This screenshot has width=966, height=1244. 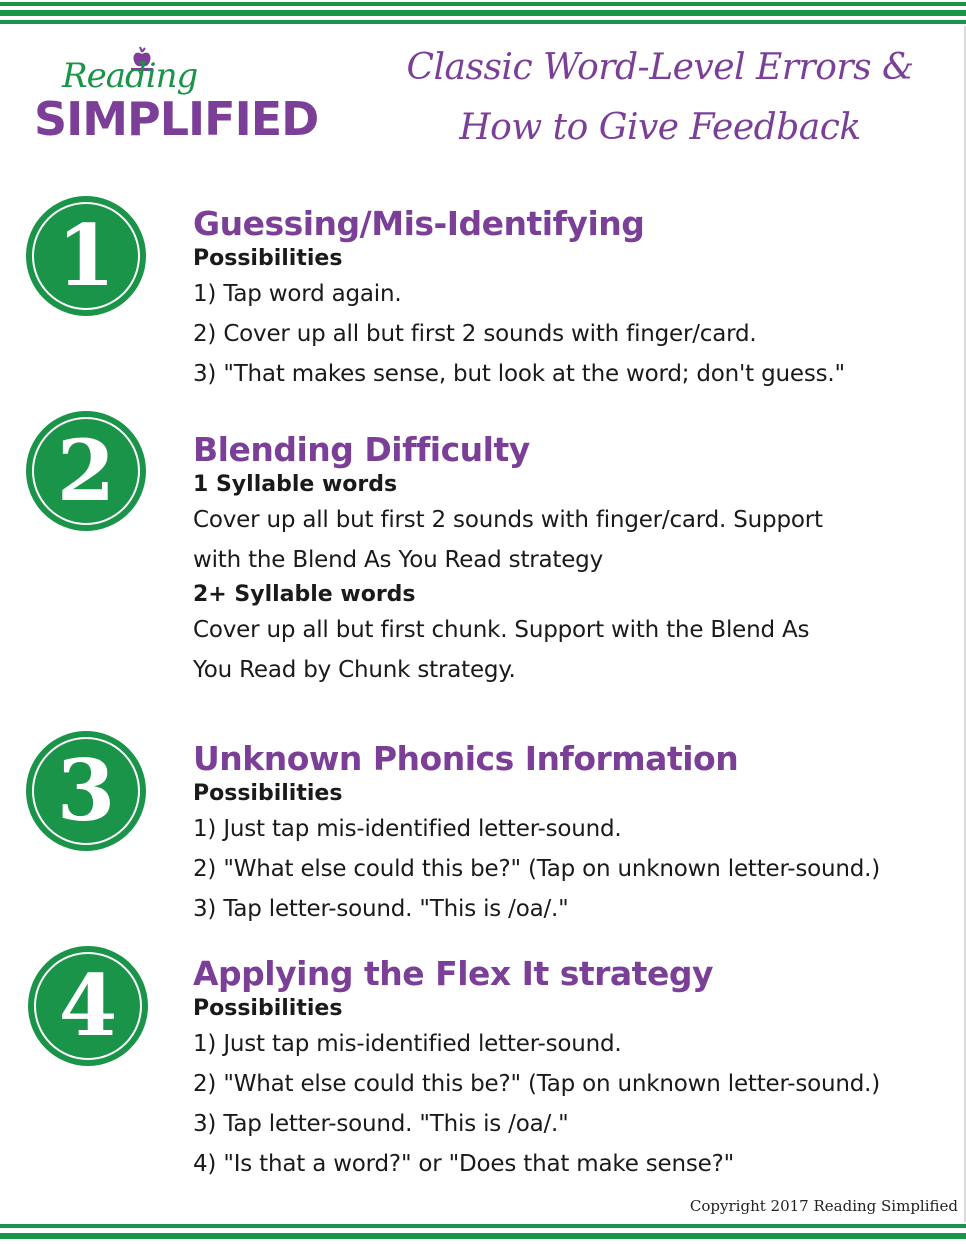 I want to click on section-line: with the Blend As You Read strategy, so click(x=398, y=560).